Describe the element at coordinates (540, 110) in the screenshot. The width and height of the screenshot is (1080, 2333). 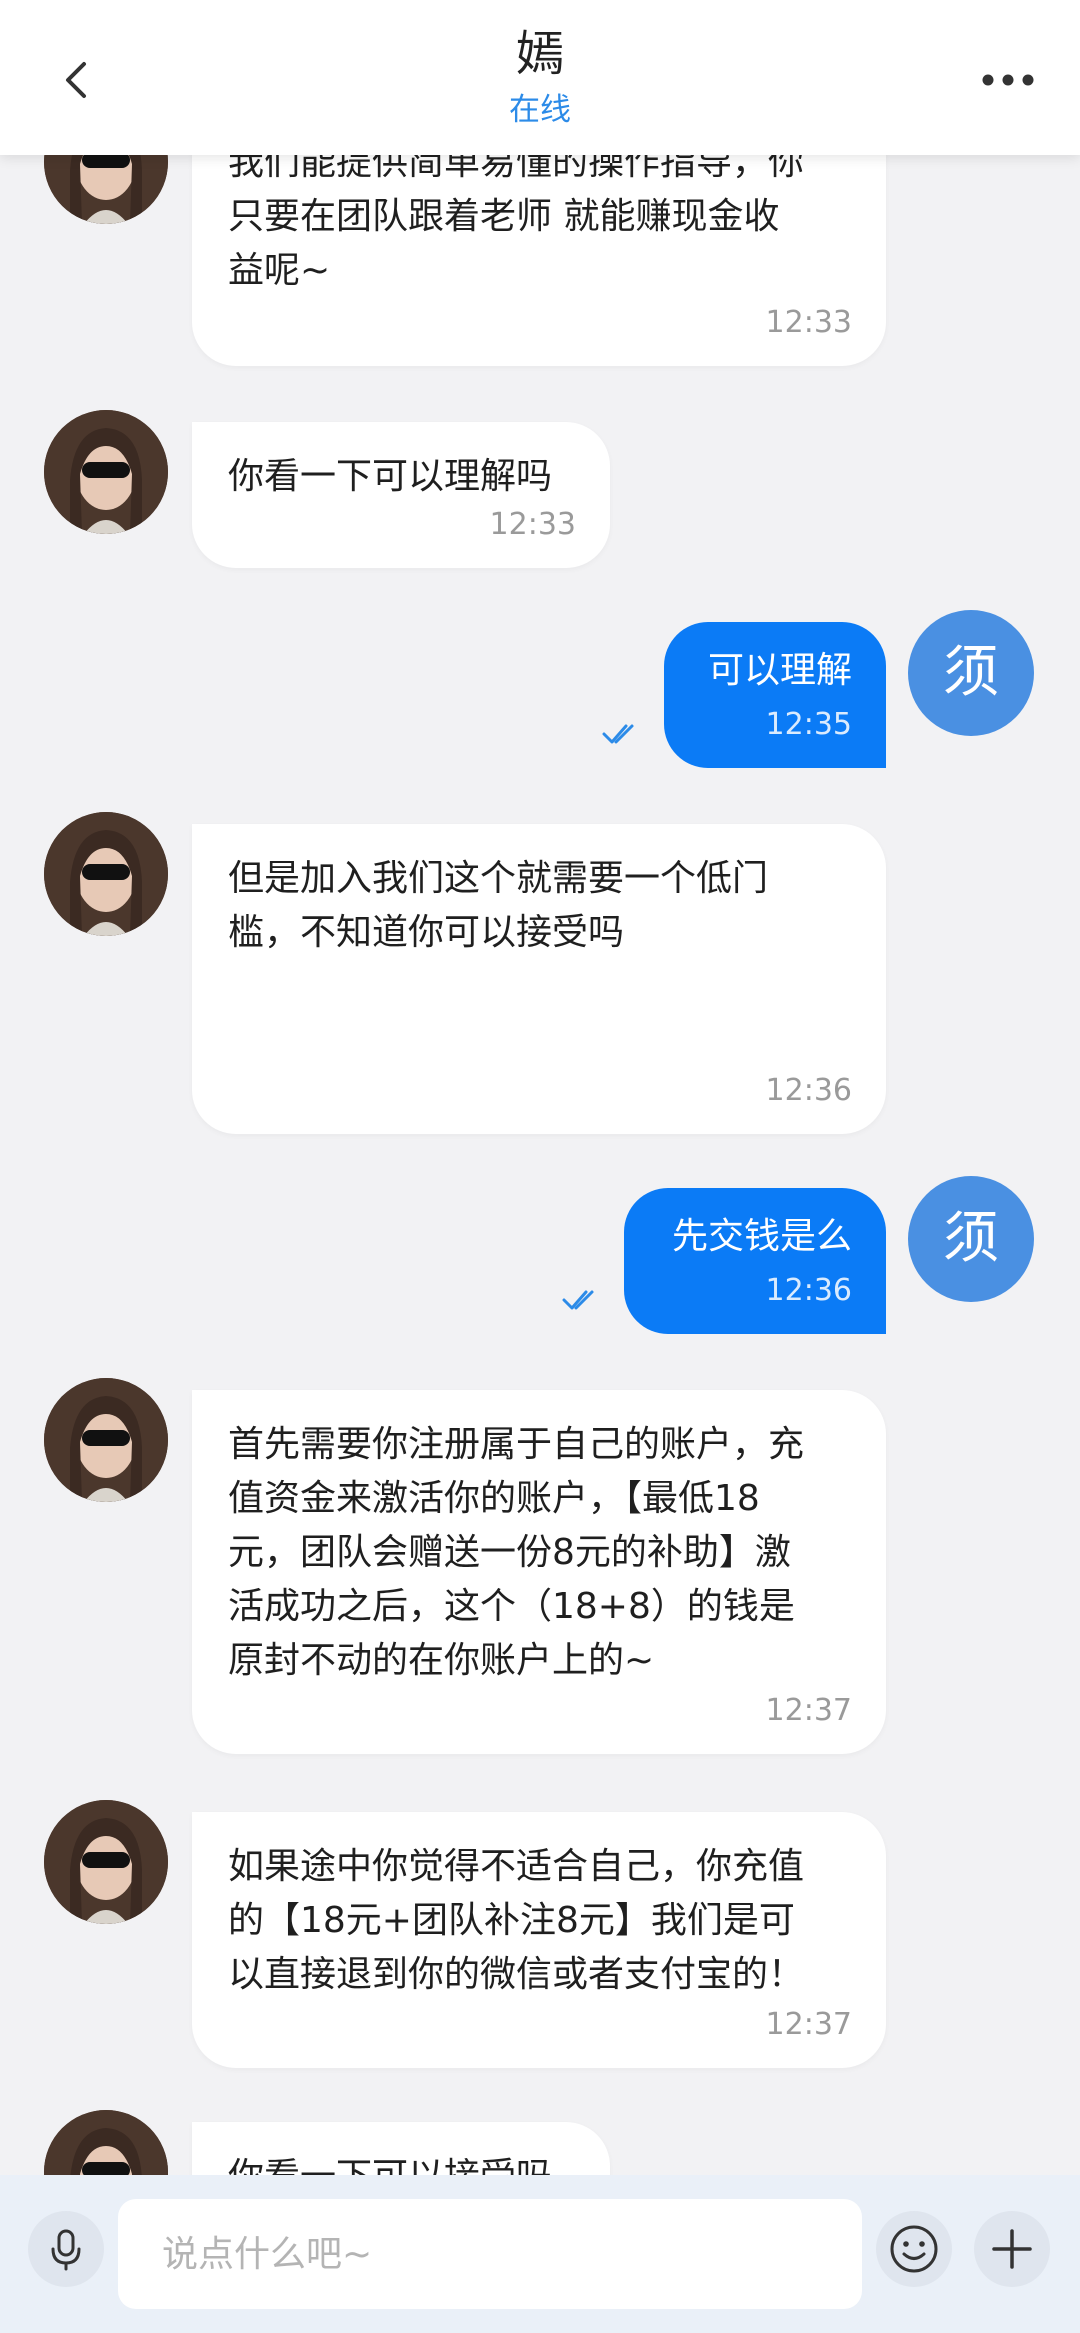
I see `online-status: 在线` at that location.